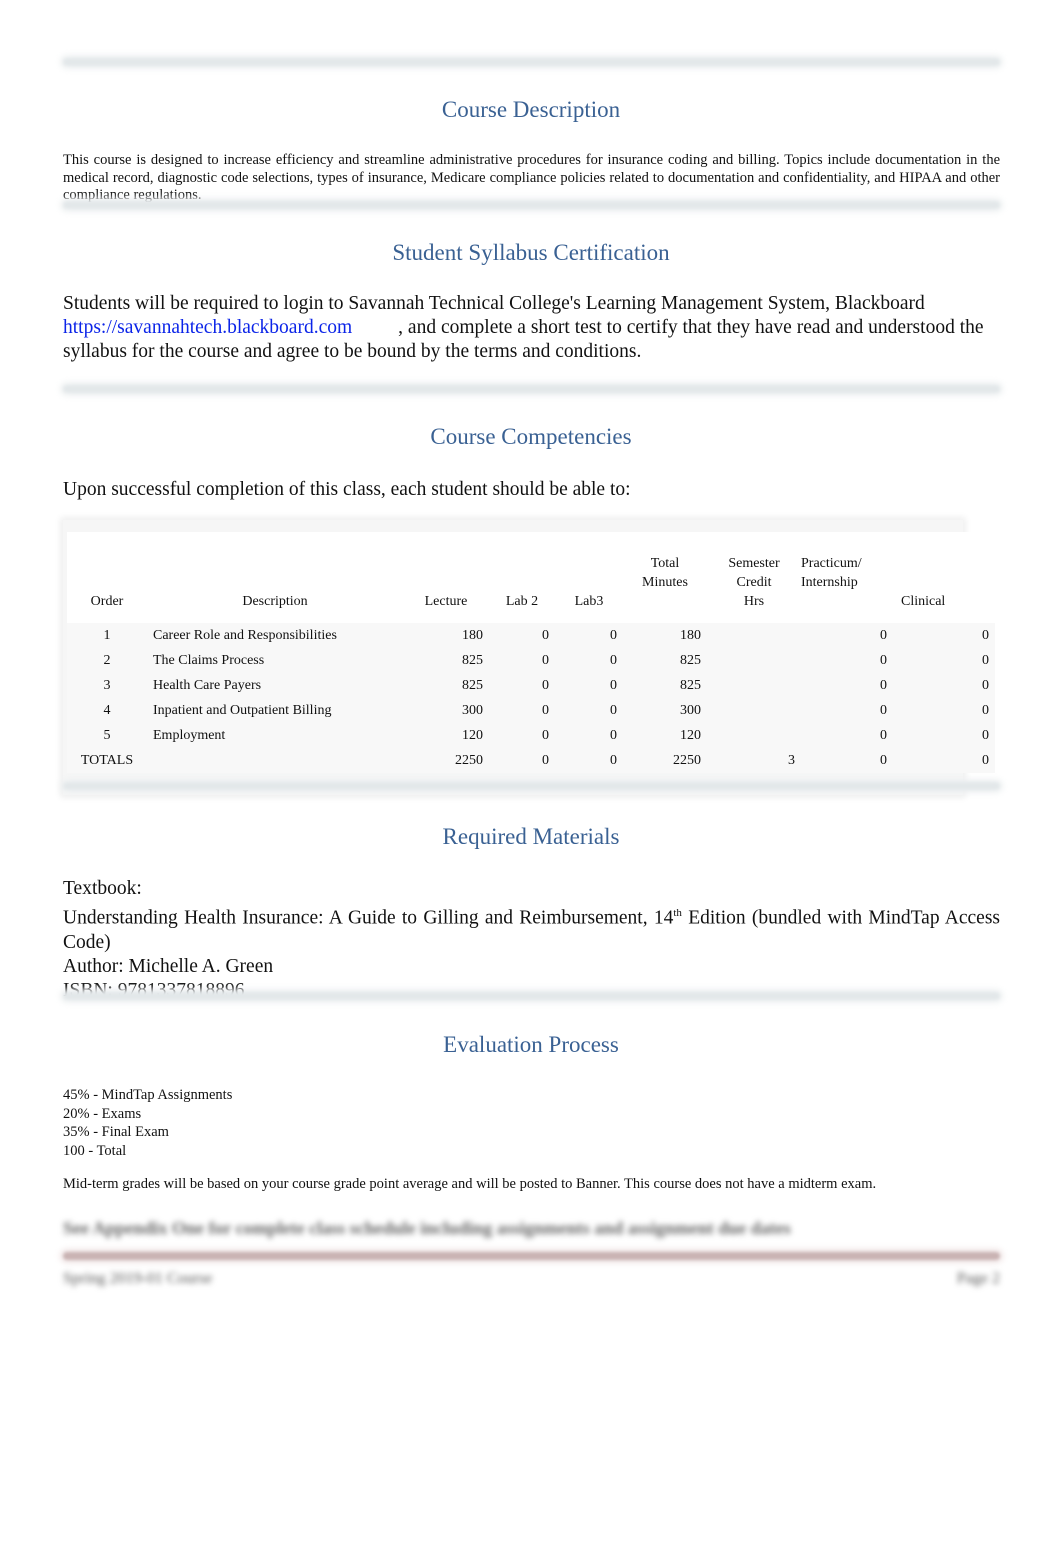 Image resolution: width=1062 pixels, height=1561 pixels. What do you see at coordinates (275, 660) in the screenshot?
I see `cell-description: The Claims Process` at bounding box center [275, 660].